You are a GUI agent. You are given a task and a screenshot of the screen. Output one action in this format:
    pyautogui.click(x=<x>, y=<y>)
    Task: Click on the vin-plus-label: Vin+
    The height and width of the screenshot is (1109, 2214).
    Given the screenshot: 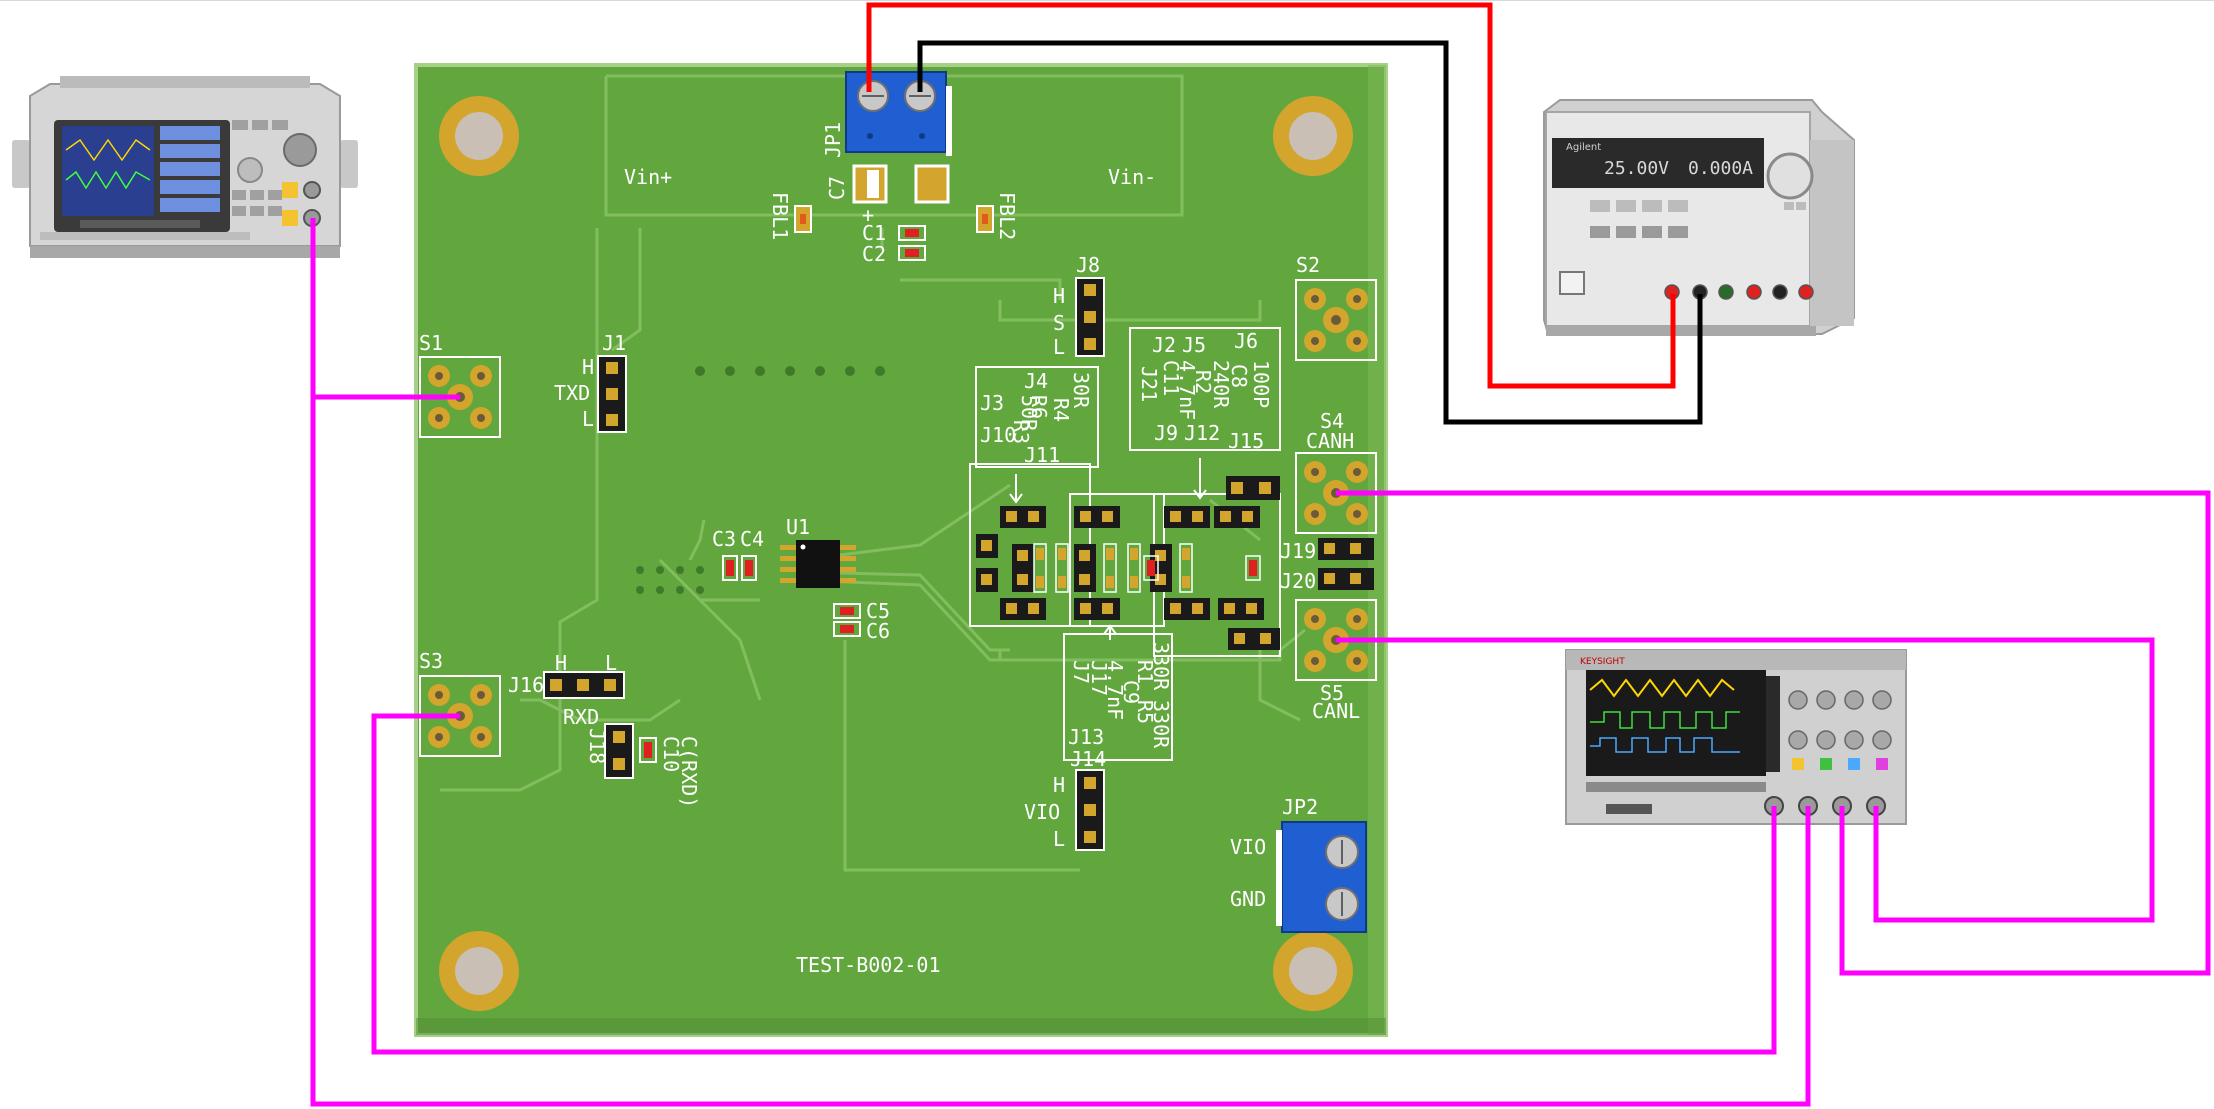 What is the action you would take?
    pyautogui.click(x=648, y=177)
    